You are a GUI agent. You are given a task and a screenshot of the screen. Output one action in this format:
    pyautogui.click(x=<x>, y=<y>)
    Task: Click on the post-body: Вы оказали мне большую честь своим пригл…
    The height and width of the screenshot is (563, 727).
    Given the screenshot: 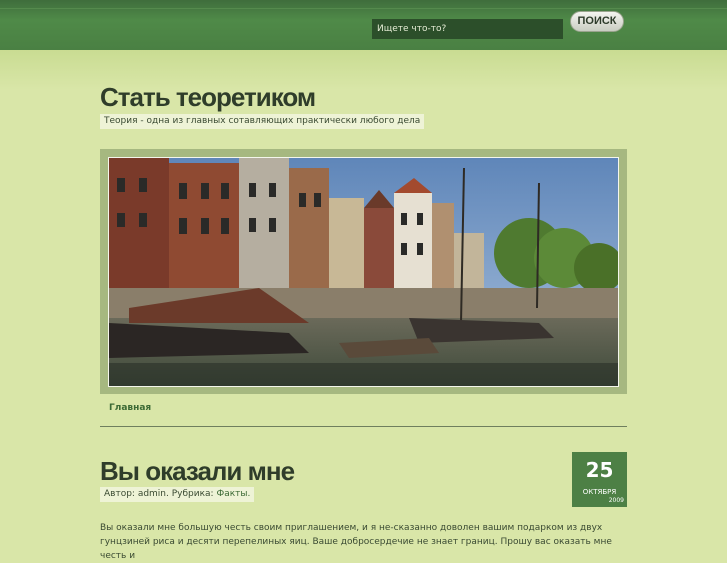 What is the action you would take?
    pyautogui.click(x=356, y=542)
    